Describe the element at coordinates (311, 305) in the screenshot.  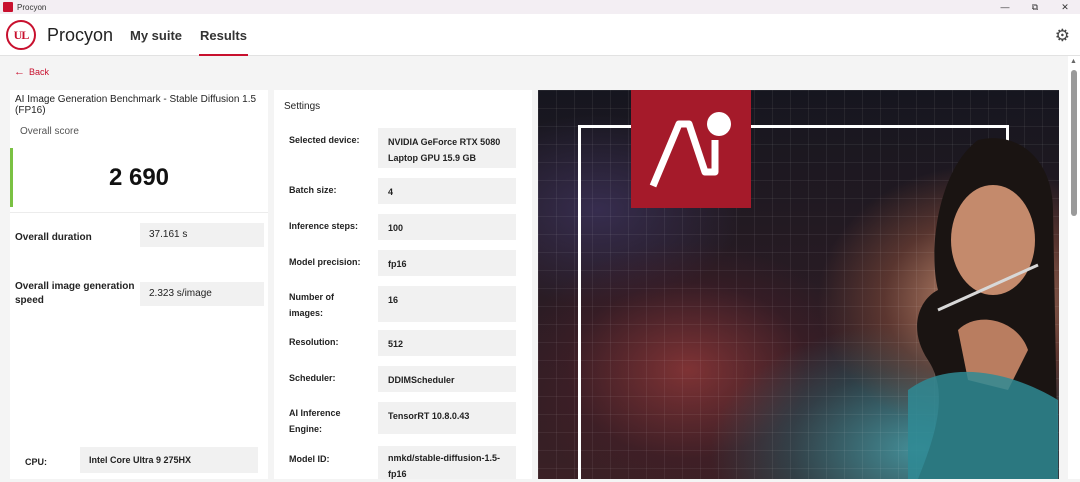
I see `settings-label-images: Number of images:` at that location.